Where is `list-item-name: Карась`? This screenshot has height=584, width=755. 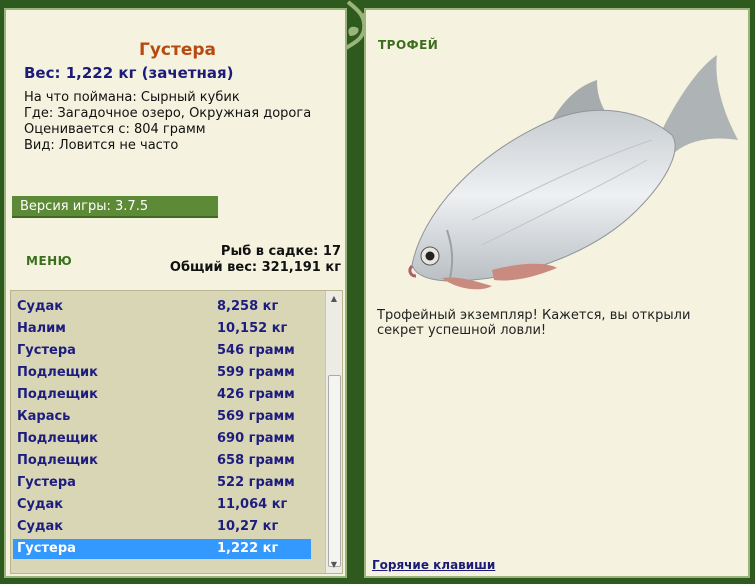
list-item-name: Карась is located at coordinates (44, 416).